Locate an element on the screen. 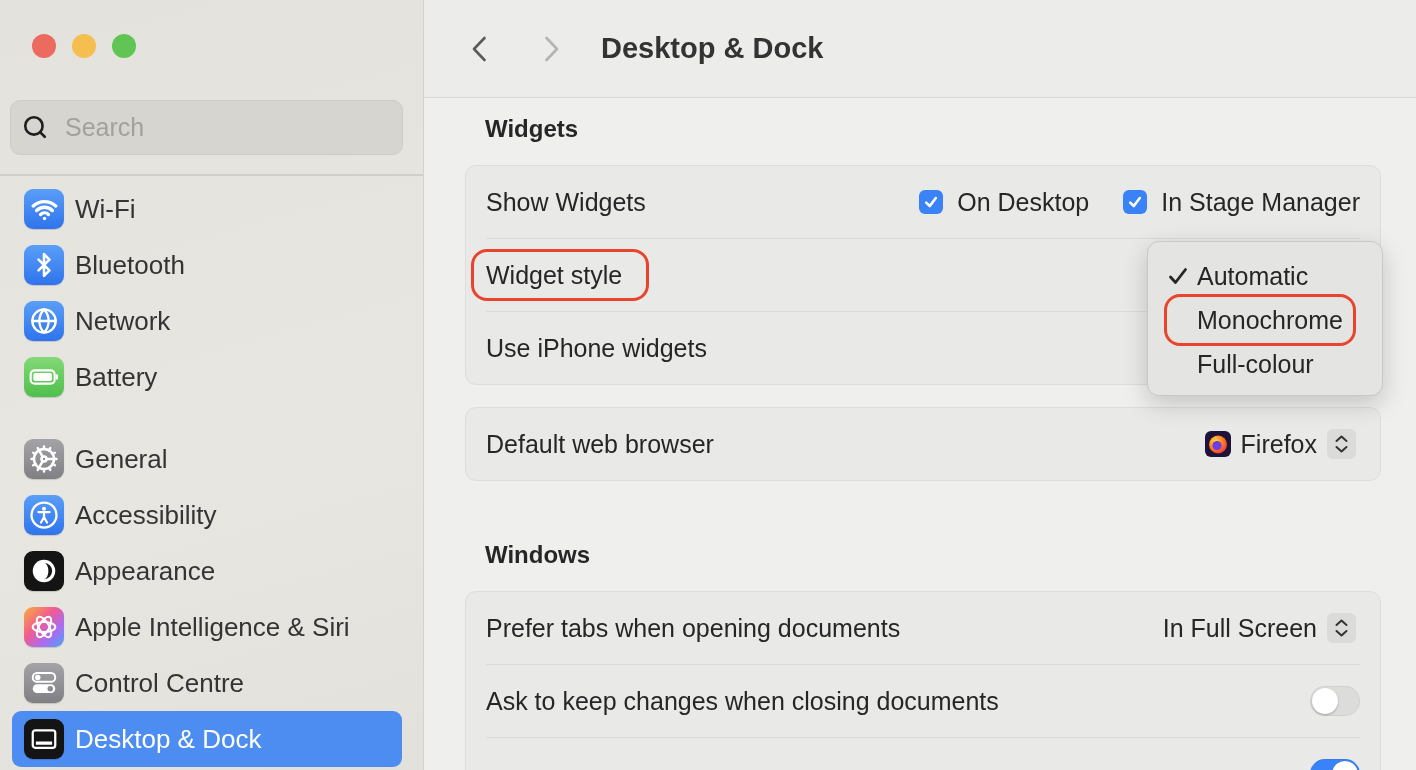 This screenshot has width=1416, height=770. minimize-button is located at coordinates (84, 46).